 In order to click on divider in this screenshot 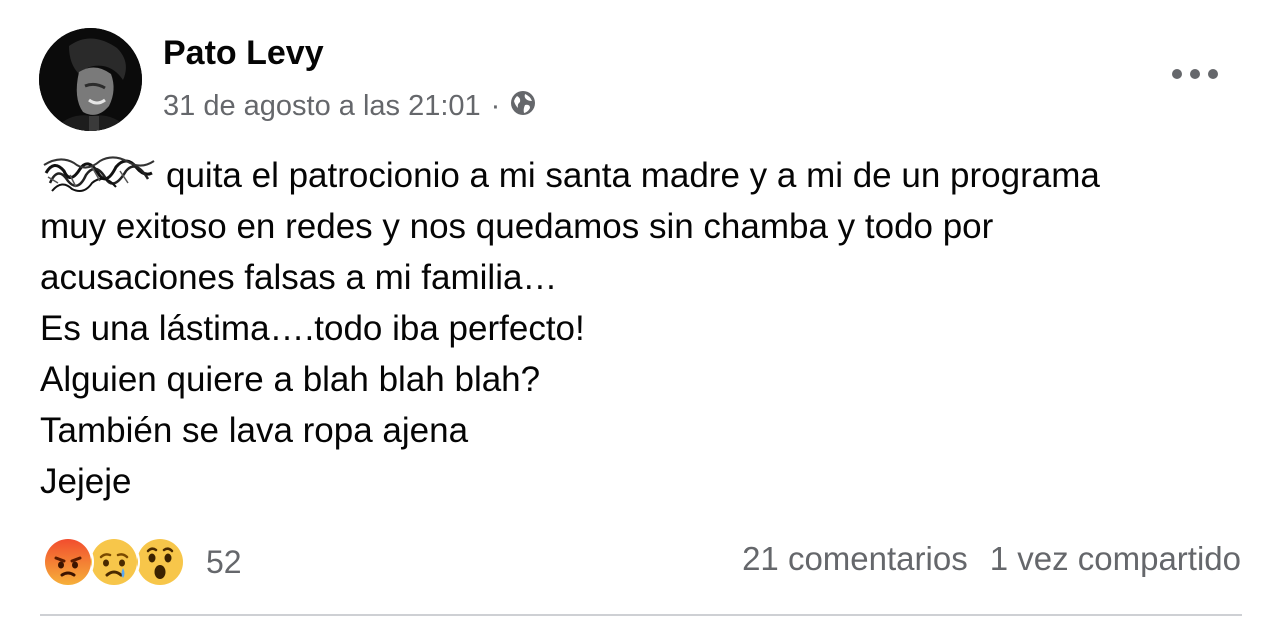, I will do `click(641, 615)`.